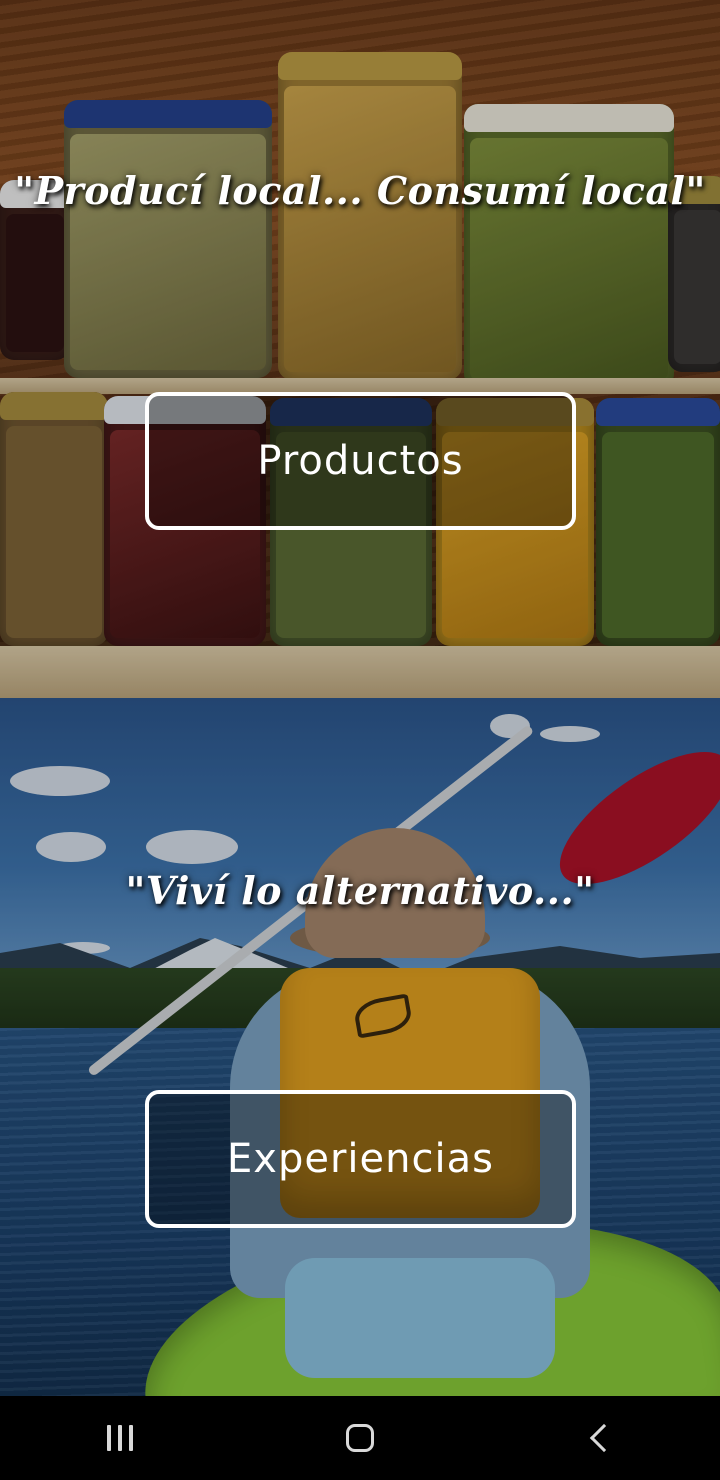  What do you see at coordinates (604, 1438) in the screenshot?
I see `back-icon` at bounding box center [604, 1438].